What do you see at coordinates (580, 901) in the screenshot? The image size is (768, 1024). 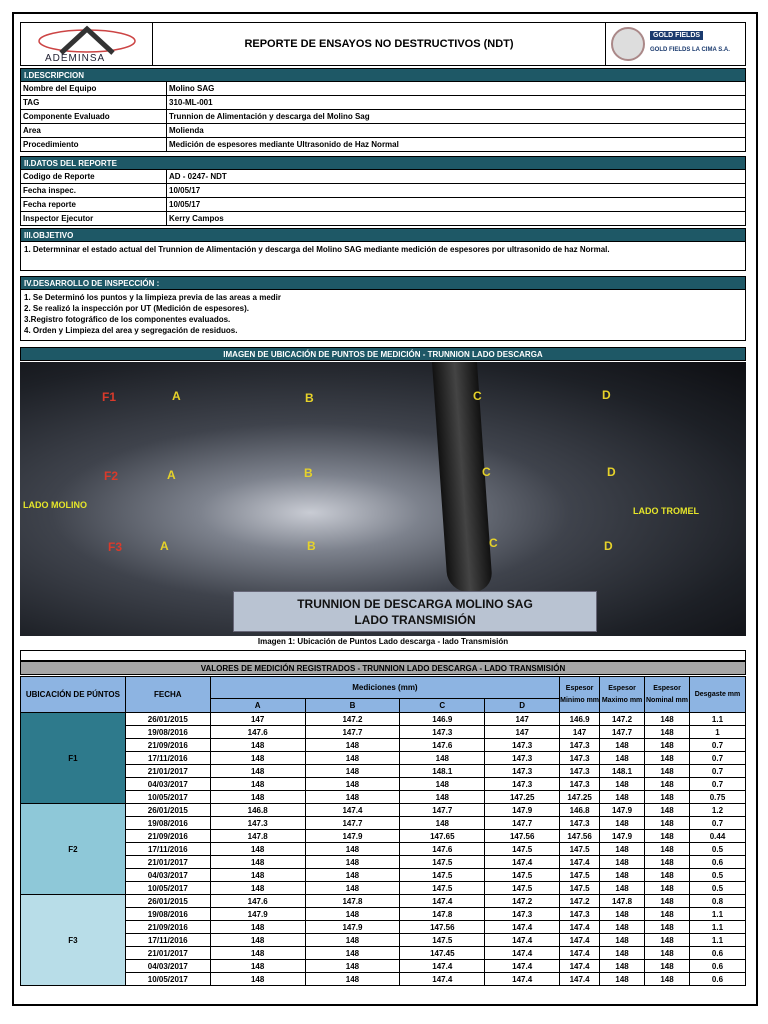 I see `table-cell: 147.2` at bounding box center [580, 901].